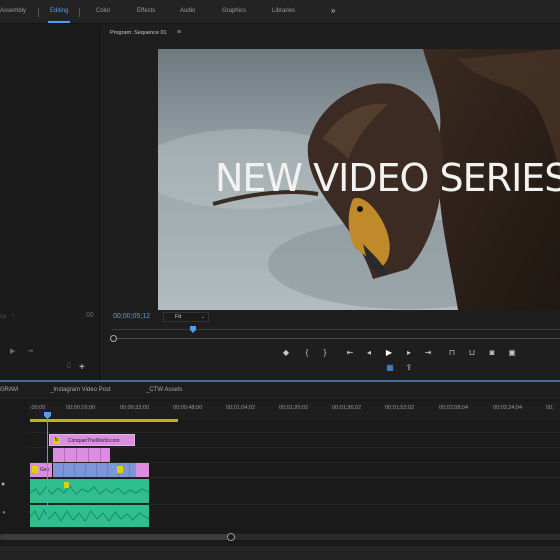 The image size is (560, 560). What do you see at coordinates (80, 390) in the screenshot?
I see `tab-instagram-video-post: _Instagram Video Post` at bounding box center [80, 390].